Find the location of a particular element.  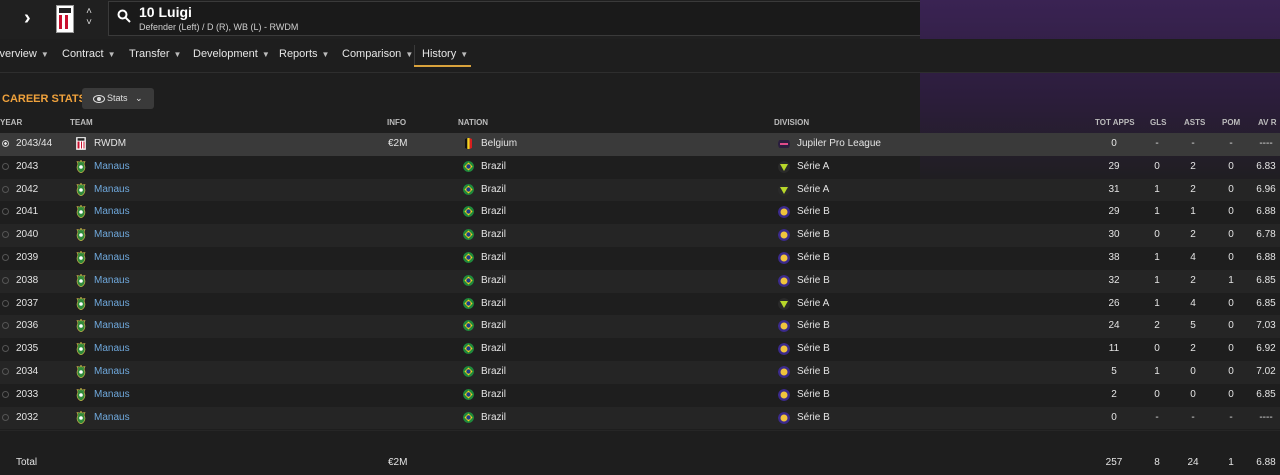

nation-cell: Belgium is located at coordinates (499, 143).